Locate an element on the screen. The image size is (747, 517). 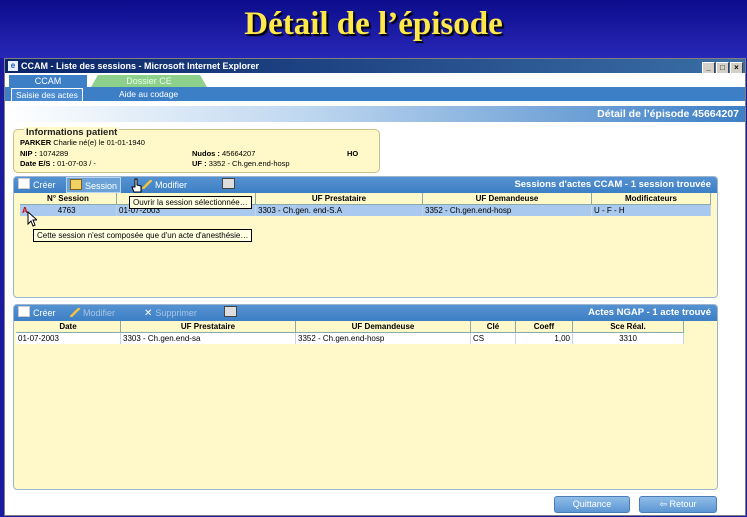
nip-label: NIP : is located at coordinates (28, 153).